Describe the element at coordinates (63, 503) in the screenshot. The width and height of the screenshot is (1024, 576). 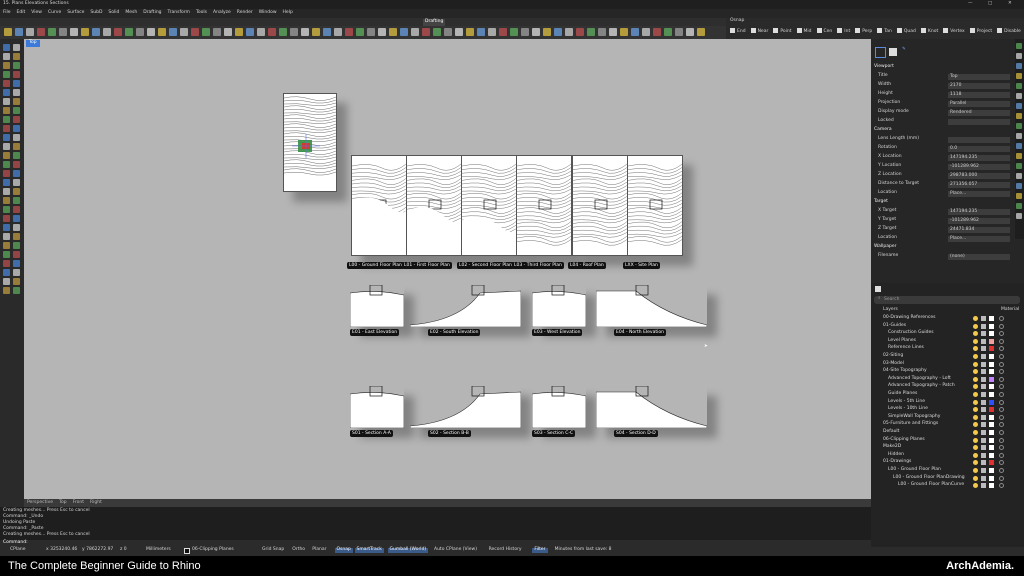
I see `viewport-tab-top: Top` at that location.